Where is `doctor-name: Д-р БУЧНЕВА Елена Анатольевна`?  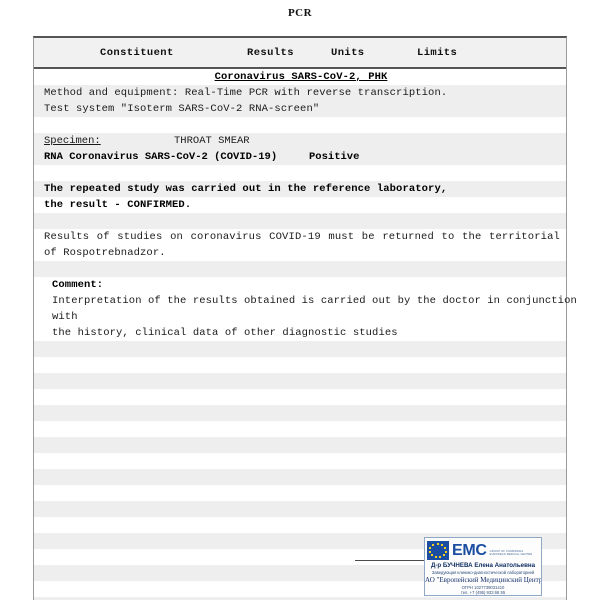
doctor-name: Д-р БУЧНЕВА Елена Анатольевна is located at coordinates (483, 565).